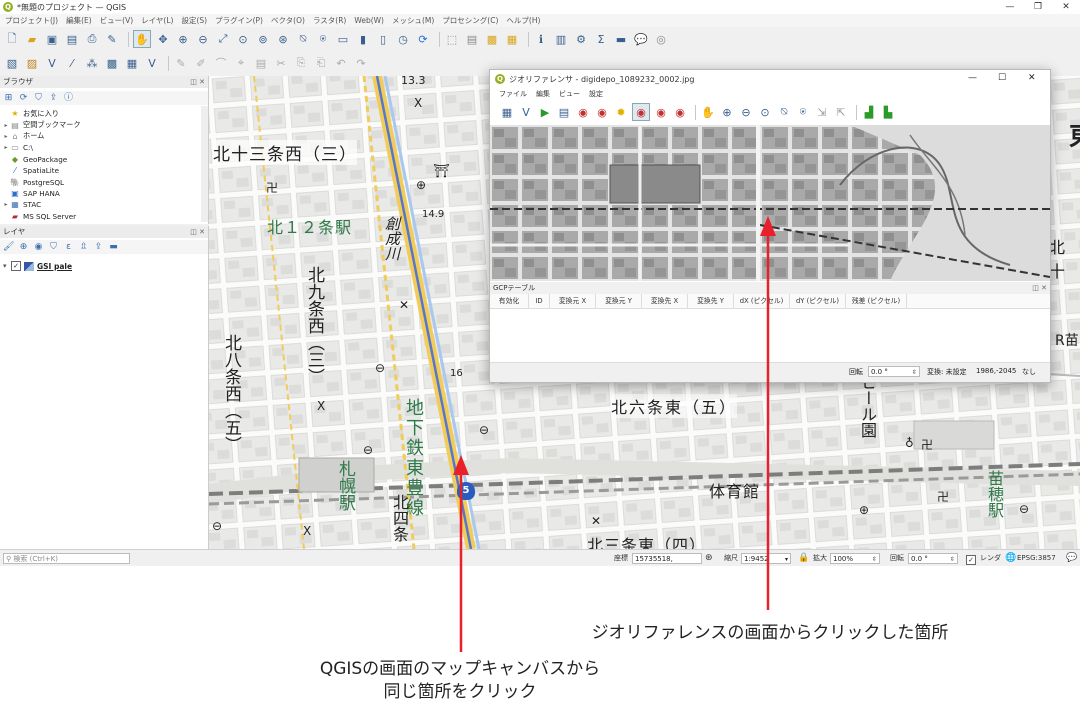  Describe the element at coordinates (460, 692) in the screenshot. I see `annotation-left-line2: 同じ箇所をクリック` at that location.